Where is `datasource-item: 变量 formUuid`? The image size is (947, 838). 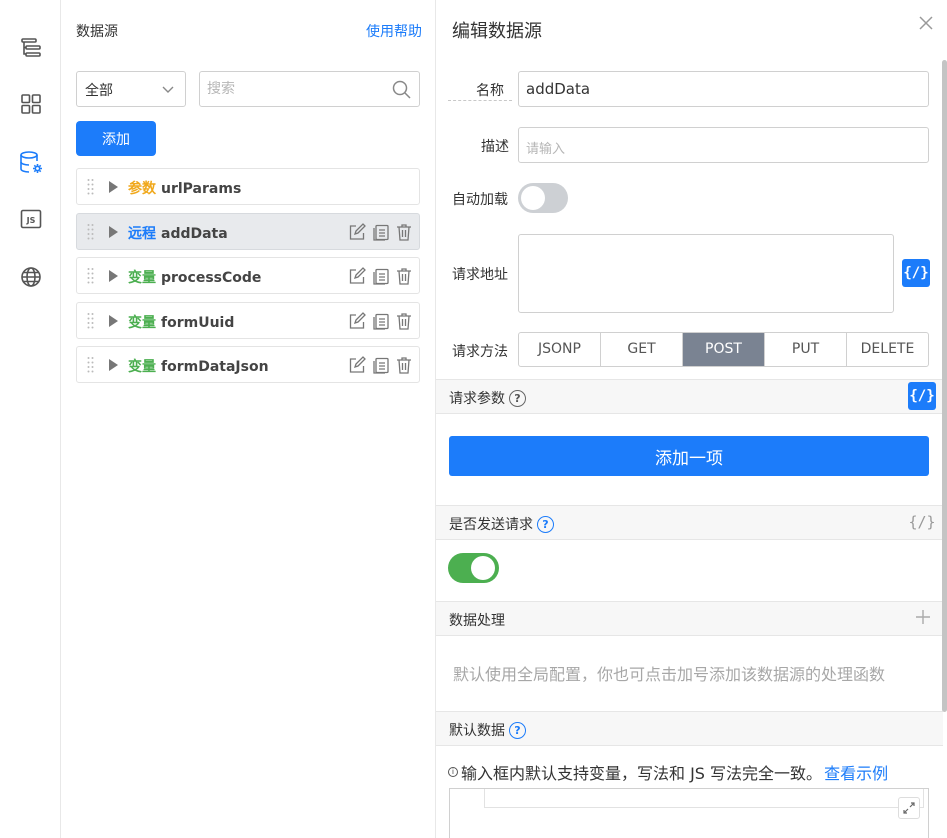
datasource-item: 变量 formUuid is located at coordinates (248, 320).